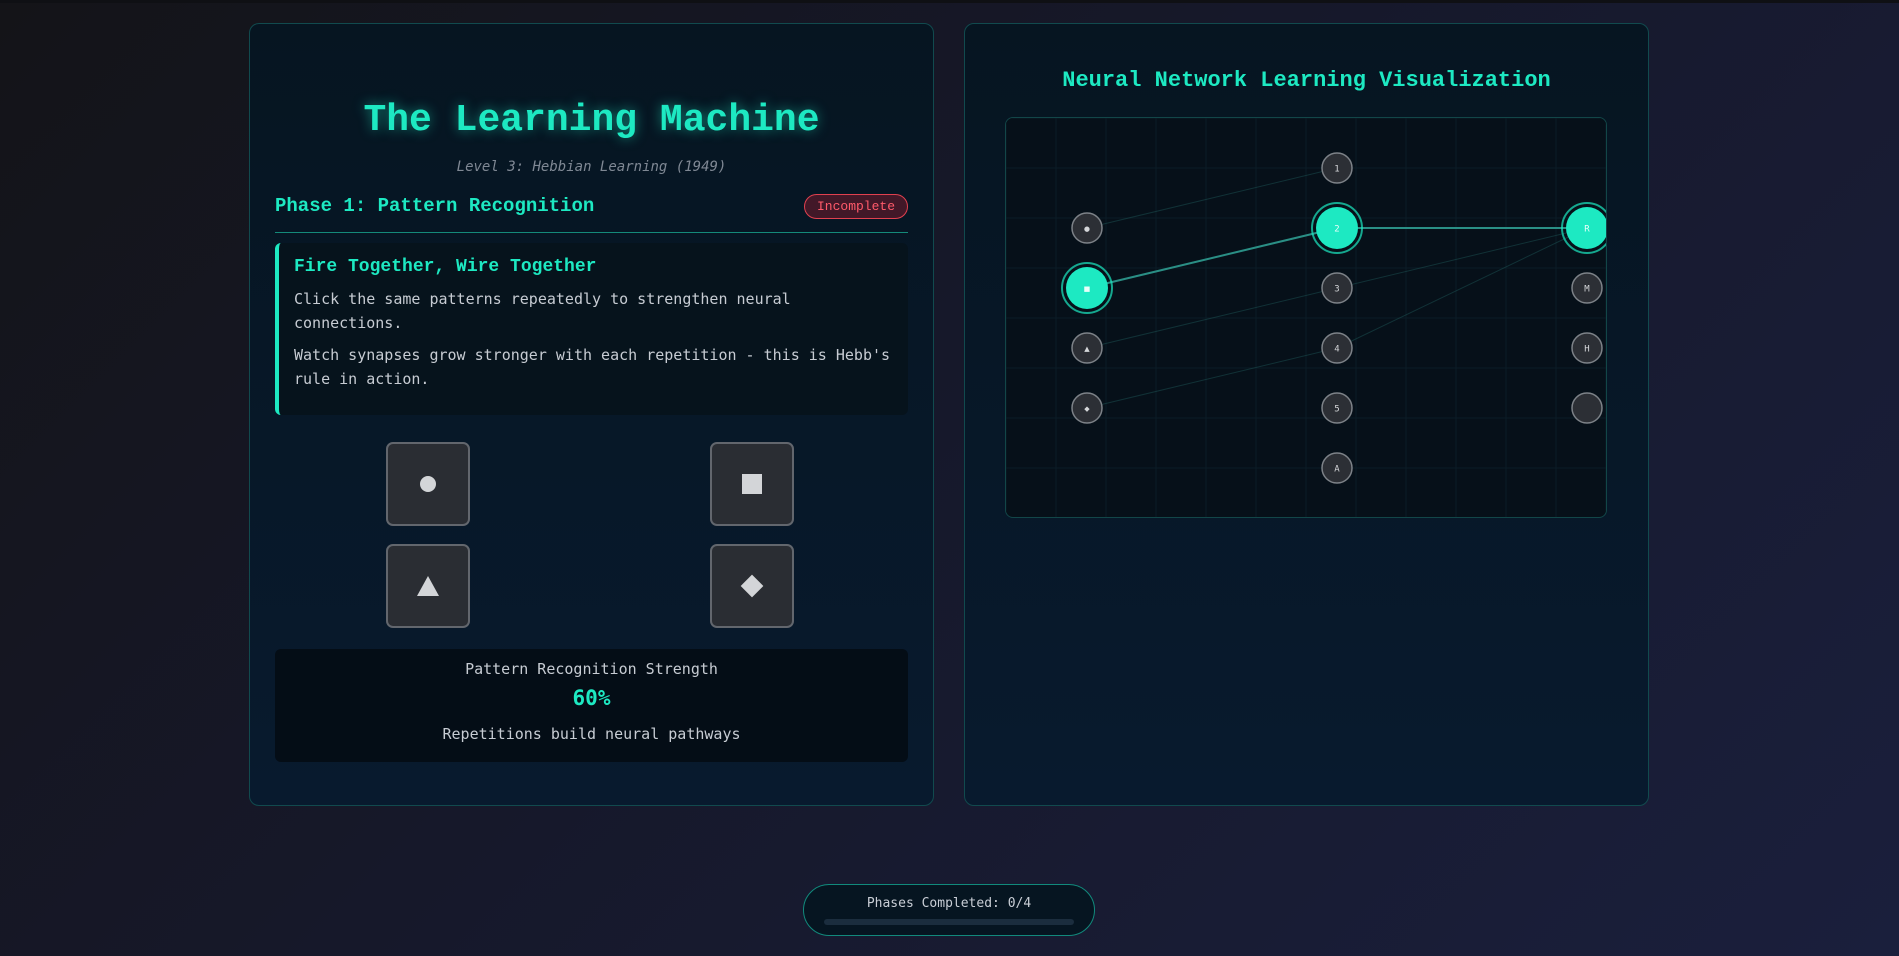 The height and width of the screenshot is (956, 1899). Describe the element at coordinates (949, 1) in the screenshot. I see `top-edge-line` at that location.